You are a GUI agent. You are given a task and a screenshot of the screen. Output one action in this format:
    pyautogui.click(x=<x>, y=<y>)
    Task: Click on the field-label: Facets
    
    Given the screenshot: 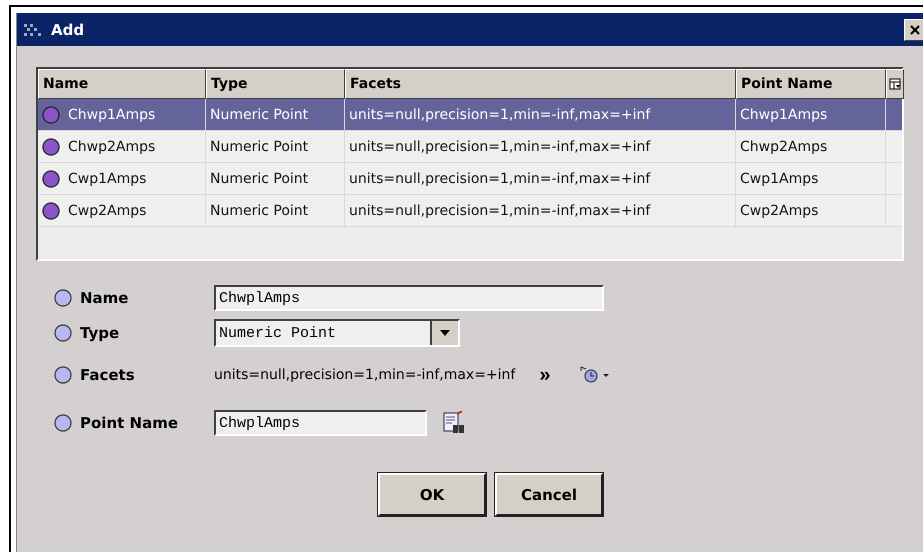 What is the action you would take?
    pyautogui.click(x=107, y=375)
    